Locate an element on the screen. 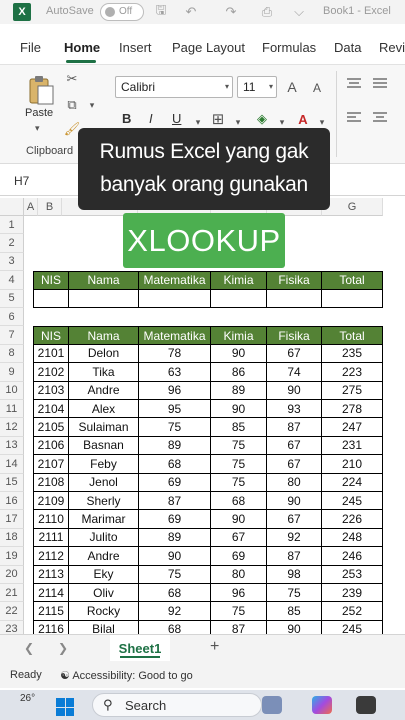 Image resolution: width=405 pixels, height=720 pixels. bold-button: B is located at coordinates (126, 118).